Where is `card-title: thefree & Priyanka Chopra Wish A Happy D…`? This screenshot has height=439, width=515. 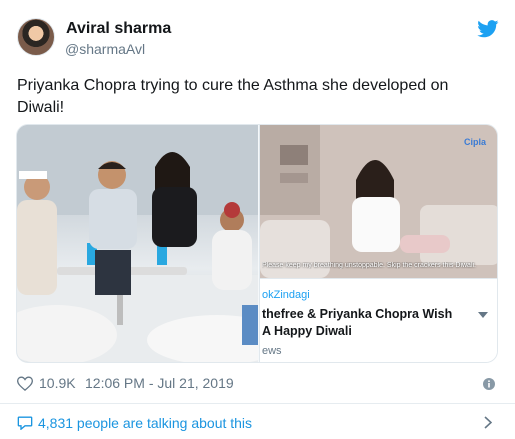 card-title: thefree & Priyanka Chopra Wish A Happy D… is located at coordinates (357, 322).